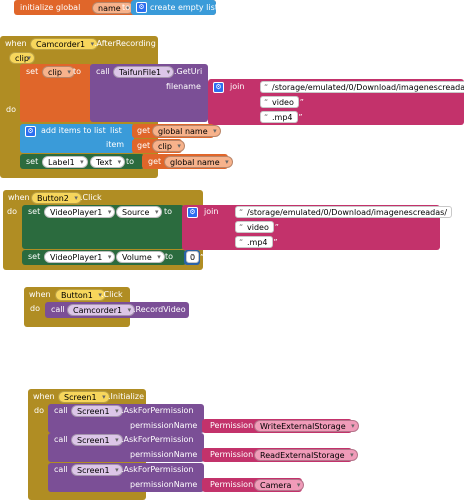  I want to click on call-component-dropdown: Camcorder1, so click(101, 310).